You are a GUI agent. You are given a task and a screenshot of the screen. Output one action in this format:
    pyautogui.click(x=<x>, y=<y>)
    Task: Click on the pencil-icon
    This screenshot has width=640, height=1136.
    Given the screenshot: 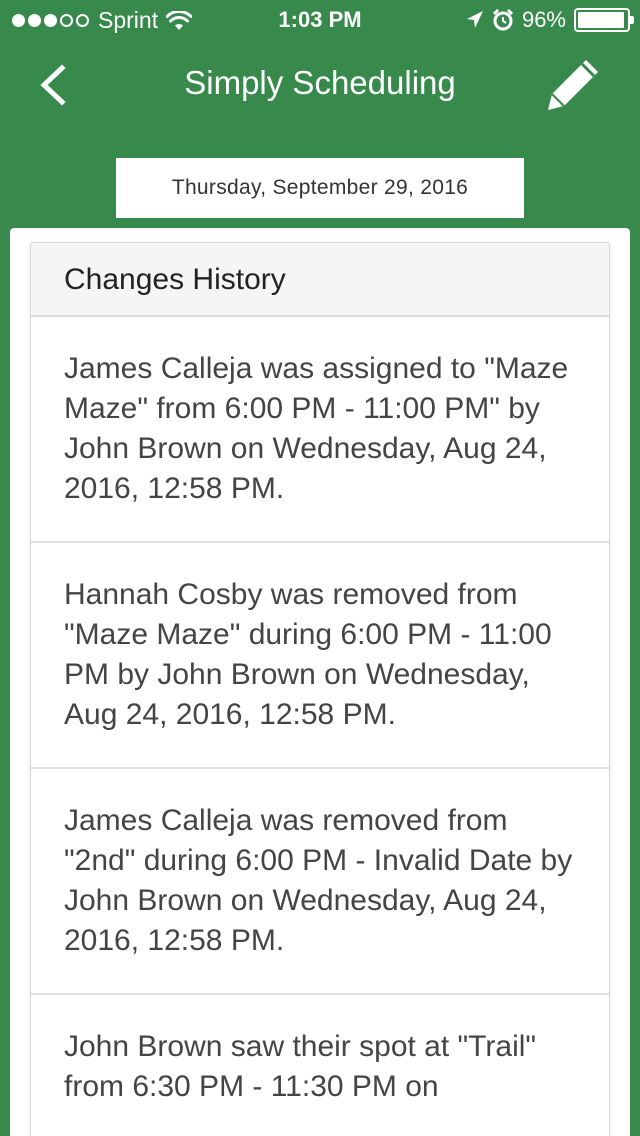 What is the action you would take?
    pyautogui.click(x=573, y=85)
    